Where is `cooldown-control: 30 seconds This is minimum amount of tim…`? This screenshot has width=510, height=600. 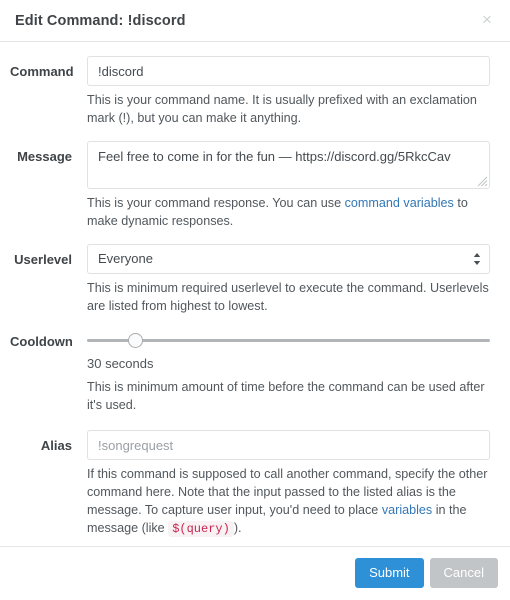 cooldown-control: 30 seconds This is minimum amount of tim… is located at coordinates (293, 372).